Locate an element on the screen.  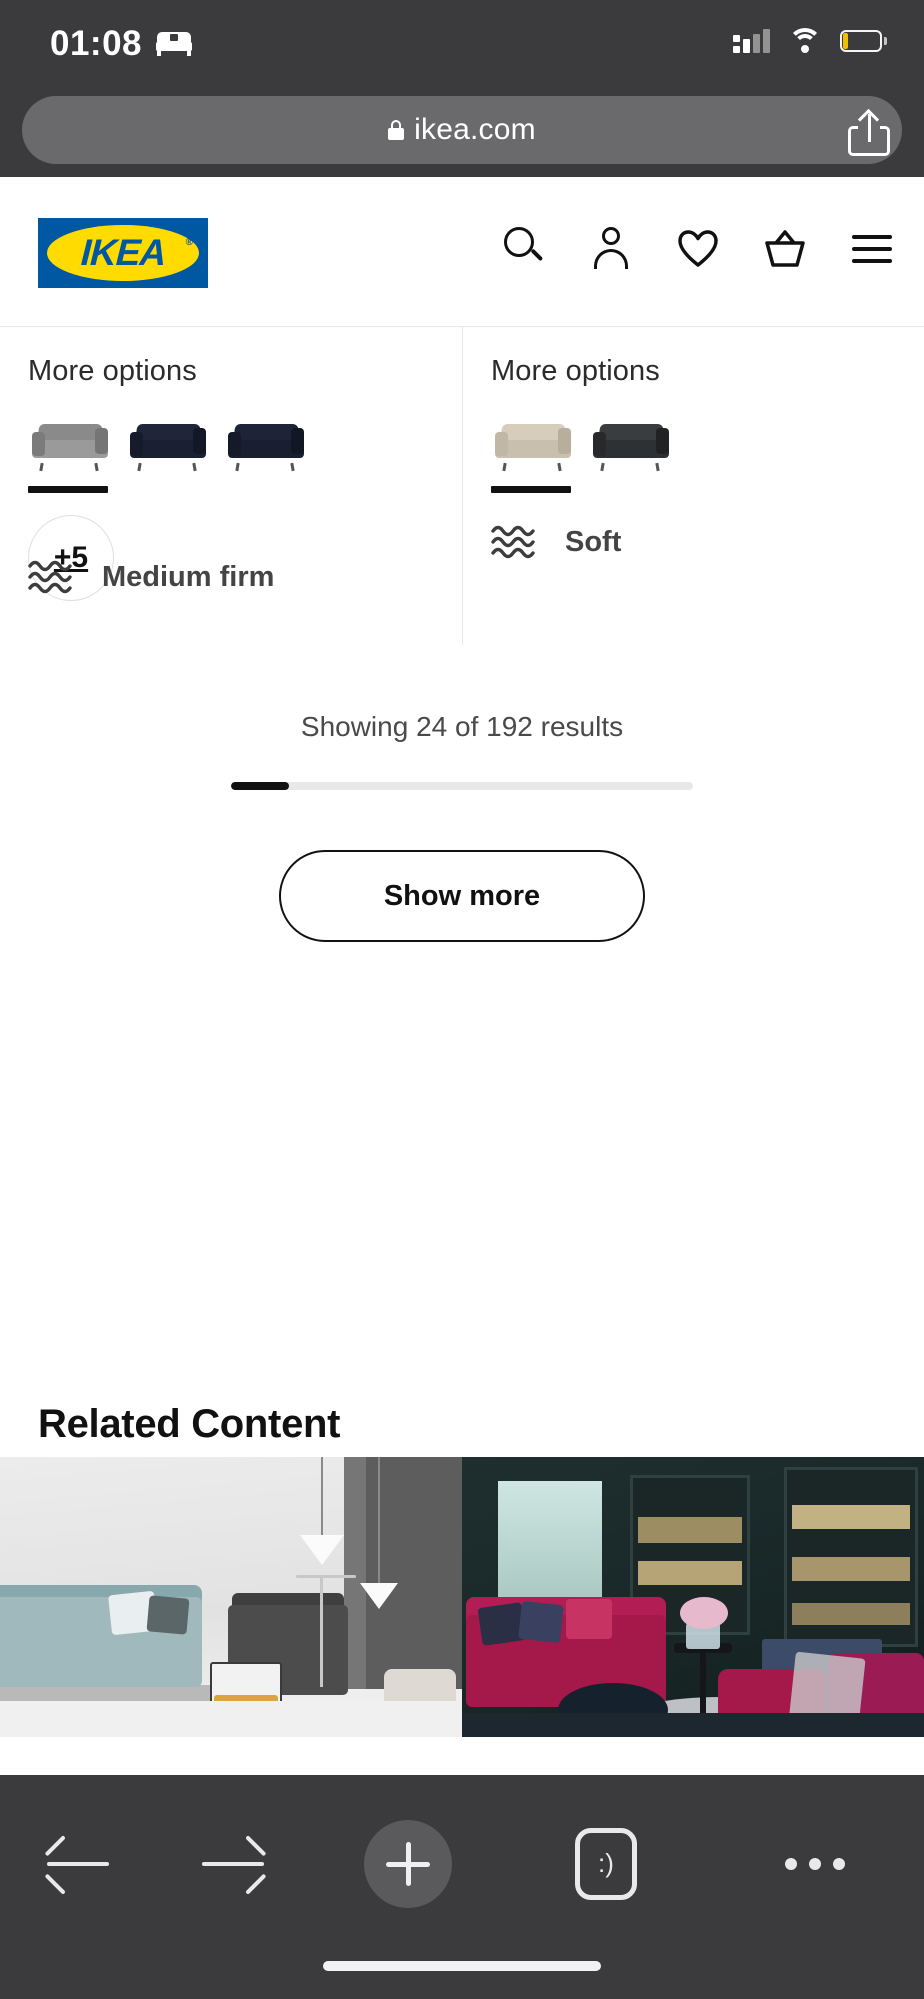
more-options-button is located at coordinates (815, 1864).